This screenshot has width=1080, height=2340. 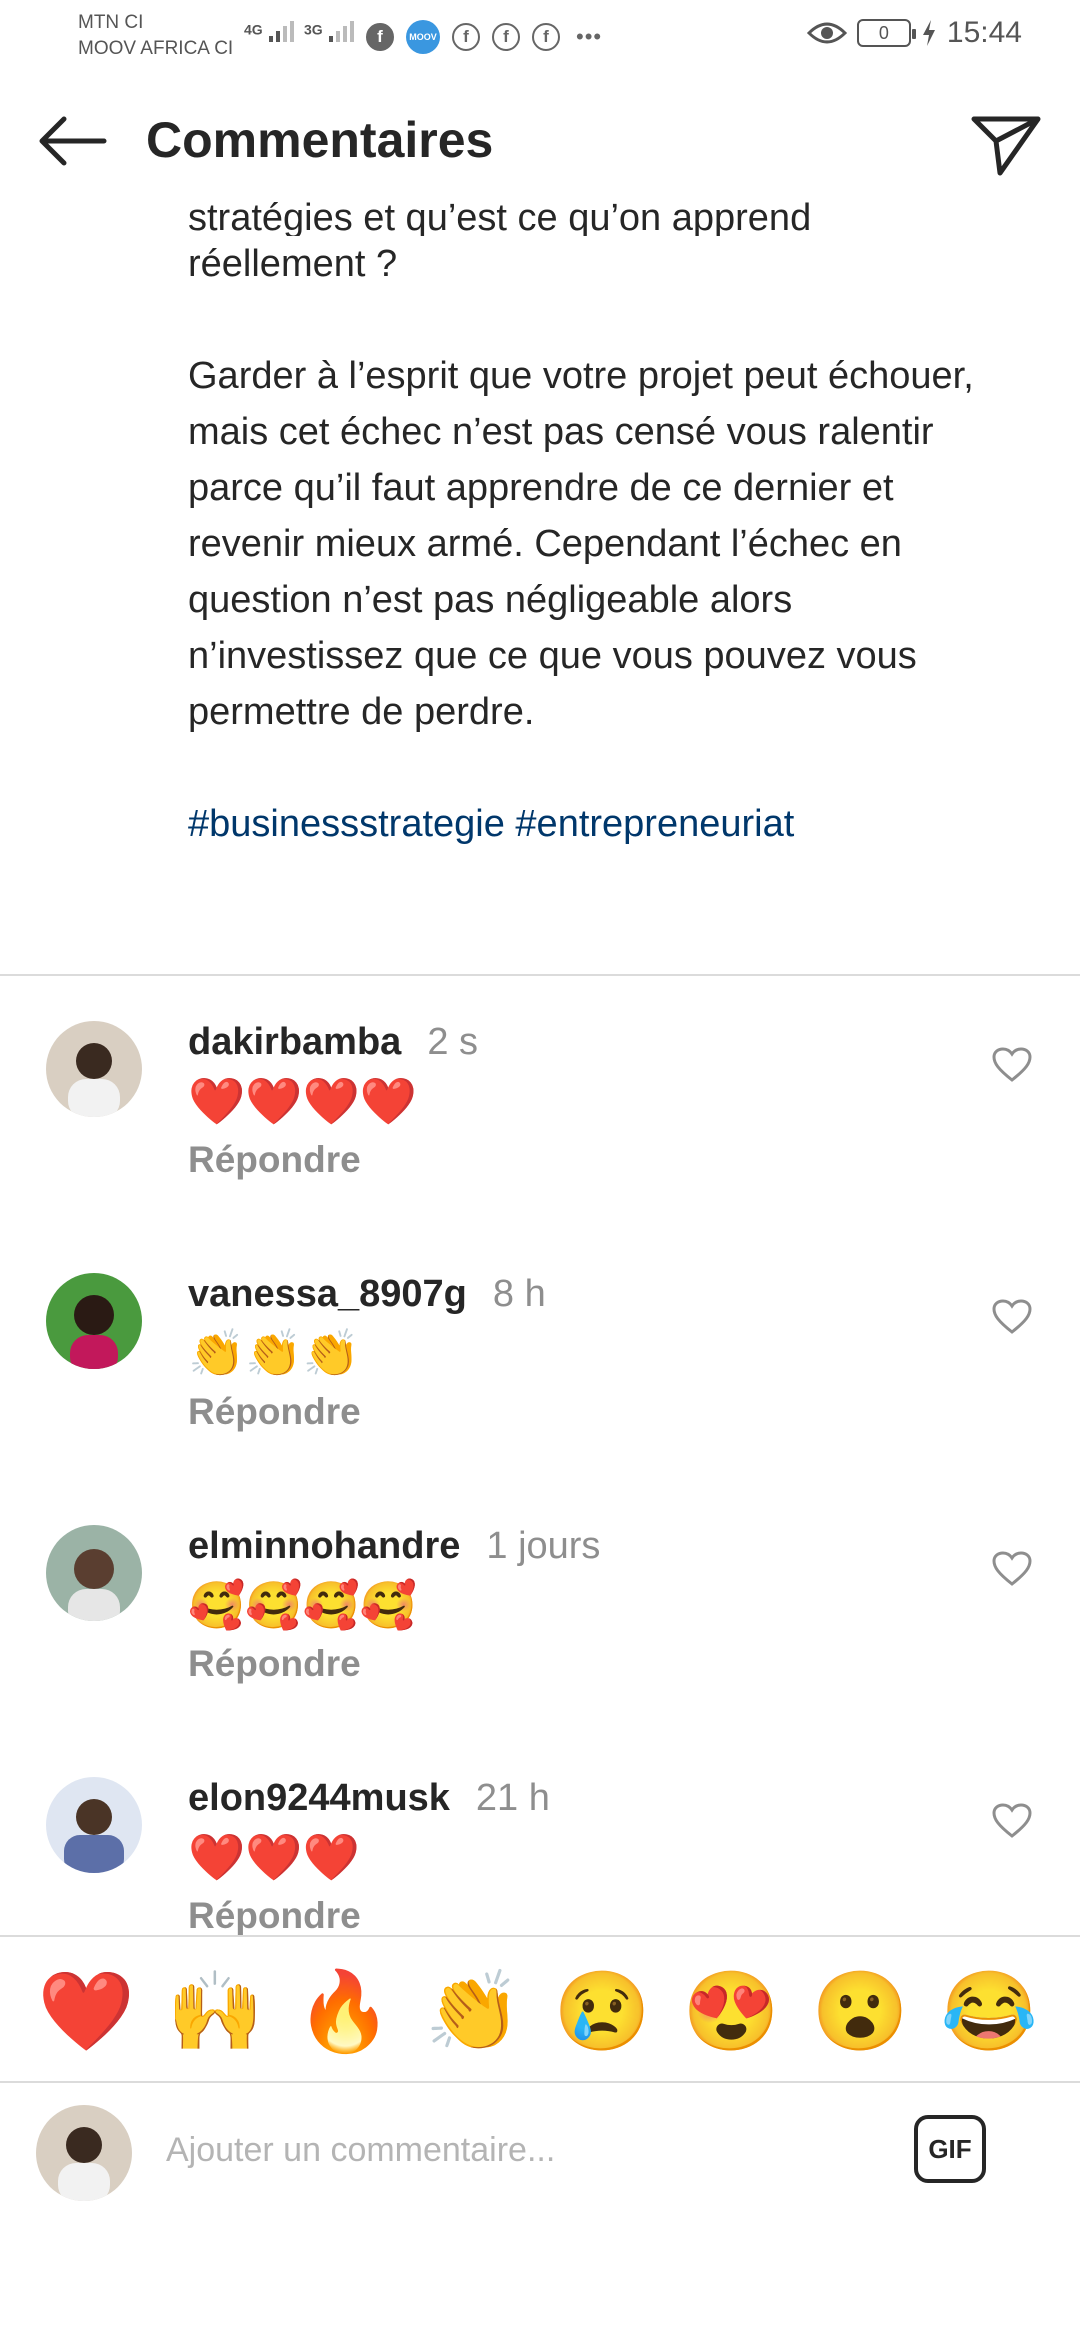 What do you see at coordinates (989, 2011) in the screenshot?
I see `reaction-laughing: 😂` at bounding box center [989, 2011].